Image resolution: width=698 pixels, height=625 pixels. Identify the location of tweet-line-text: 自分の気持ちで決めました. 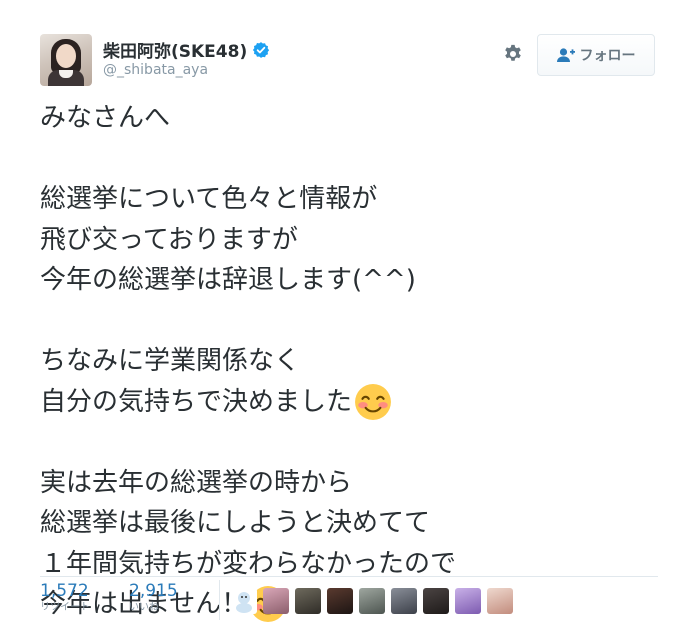
(196, 401).